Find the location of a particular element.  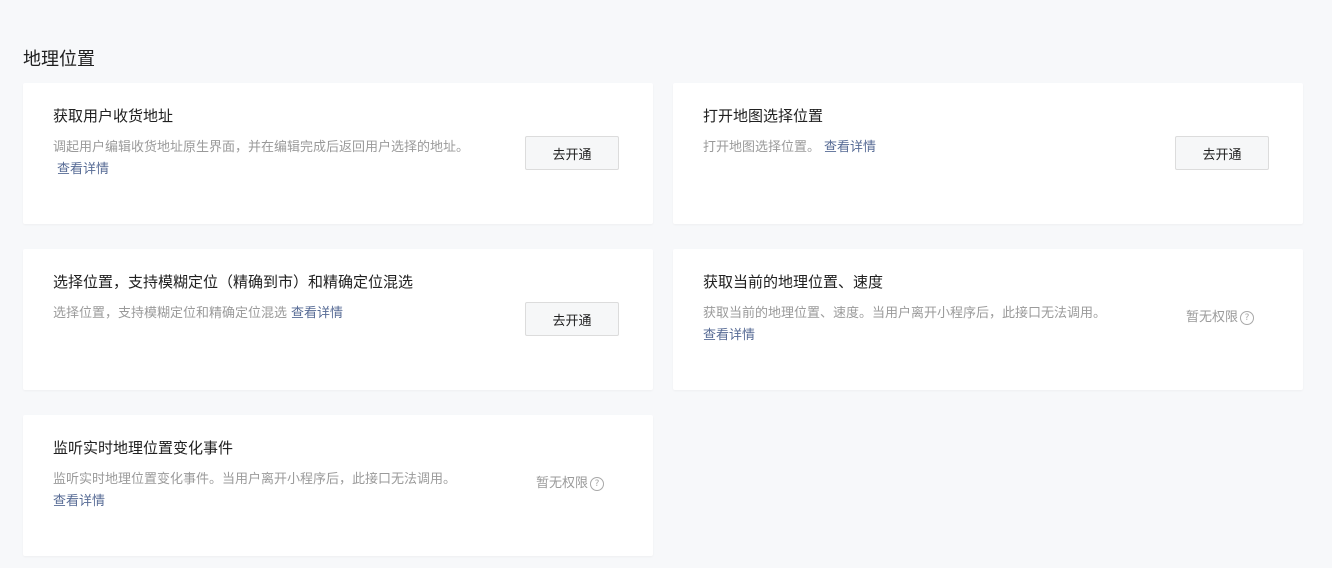

description-text: 选择位置，支持模糊定位和精确定位混选 is located at coordinates (170, 313).